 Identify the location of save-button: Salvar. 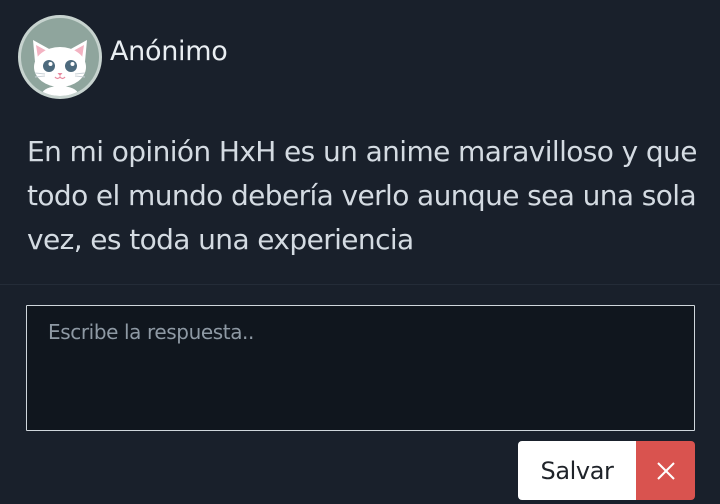
(577, 470).